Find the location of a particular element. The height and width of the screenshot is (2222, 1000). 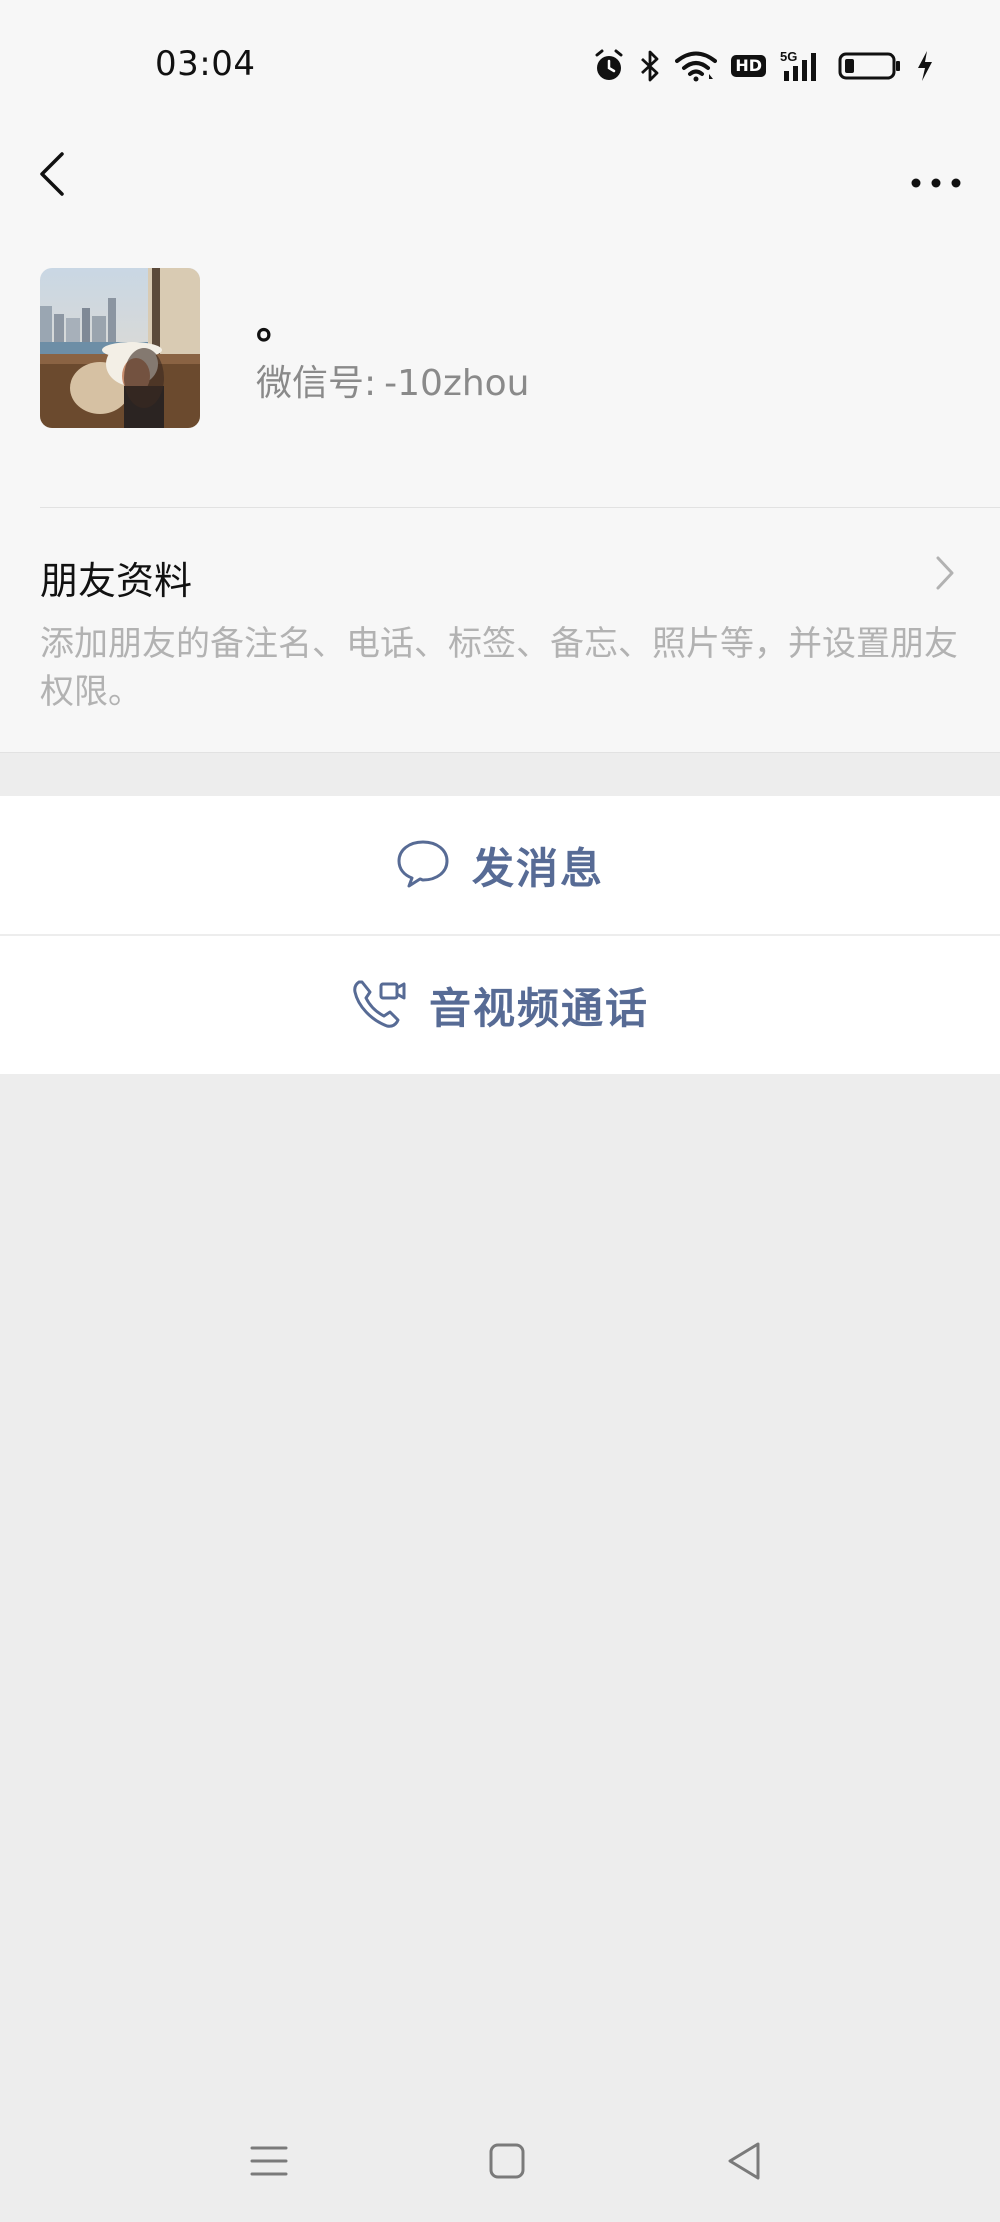

status-icons: HD 5G is located at coordinates (763, 66).